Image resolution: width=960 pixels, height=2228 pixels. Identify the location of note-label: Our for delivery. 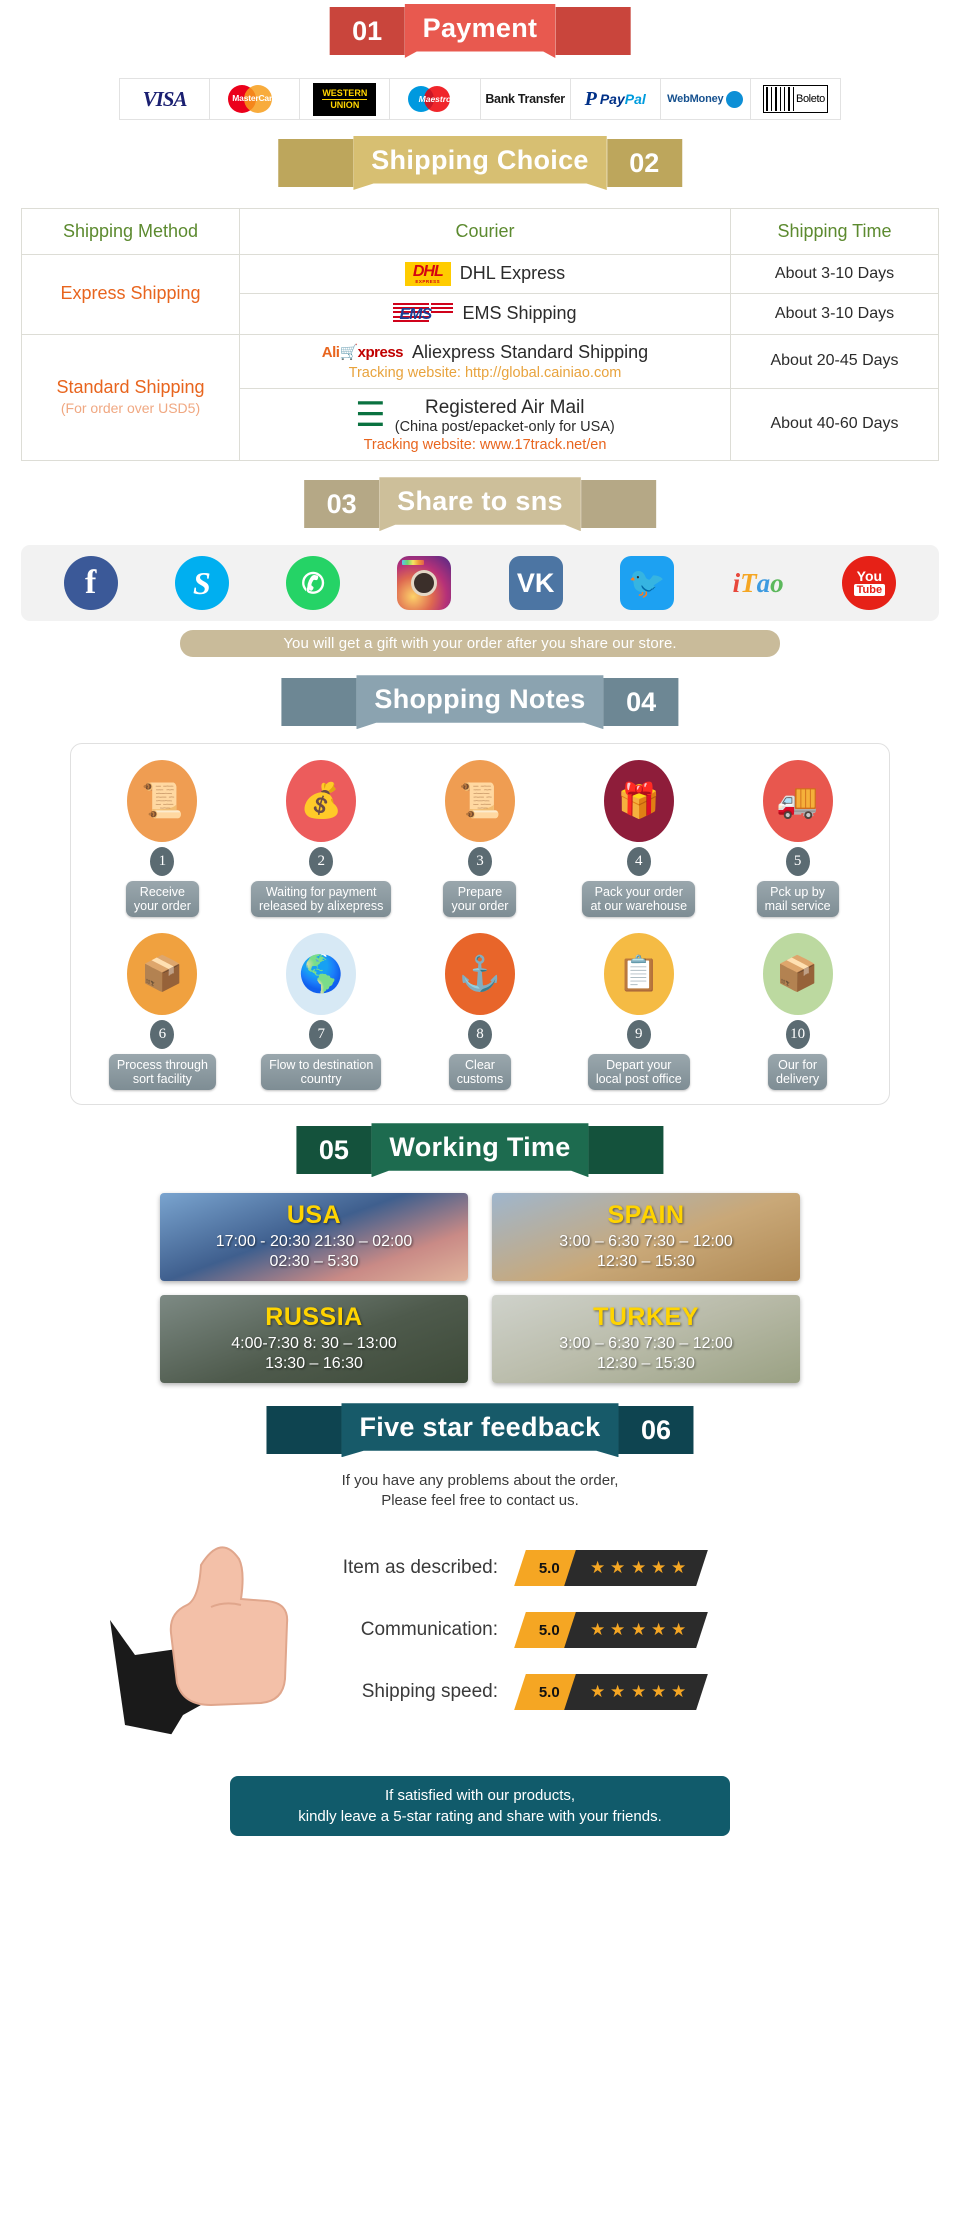
(798, 1072).